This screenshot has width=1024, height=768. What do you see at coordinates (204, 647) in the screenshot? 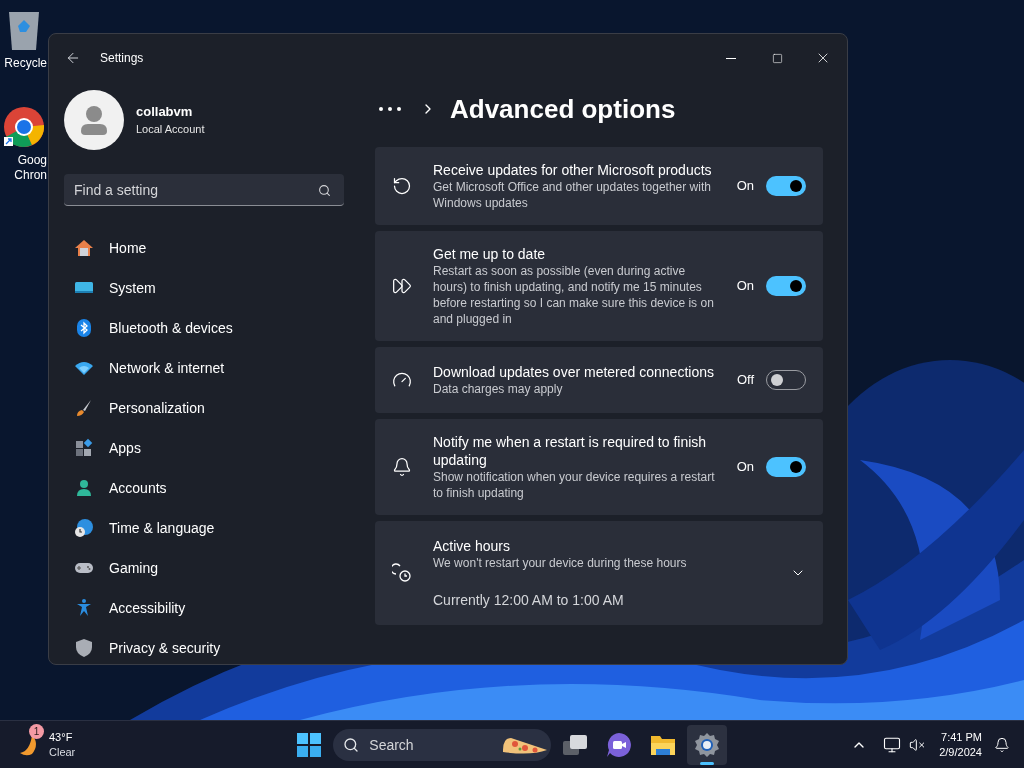
I see `sidebar-item: Privacy & security` at bounding box center [204, 647].